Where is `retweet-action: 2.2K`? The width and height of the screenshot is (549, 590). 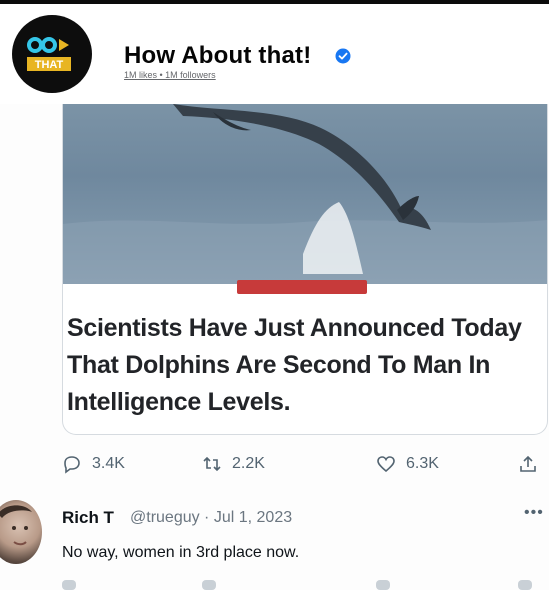
retweet-action: 2.2K is located at coordinates (233, 464).